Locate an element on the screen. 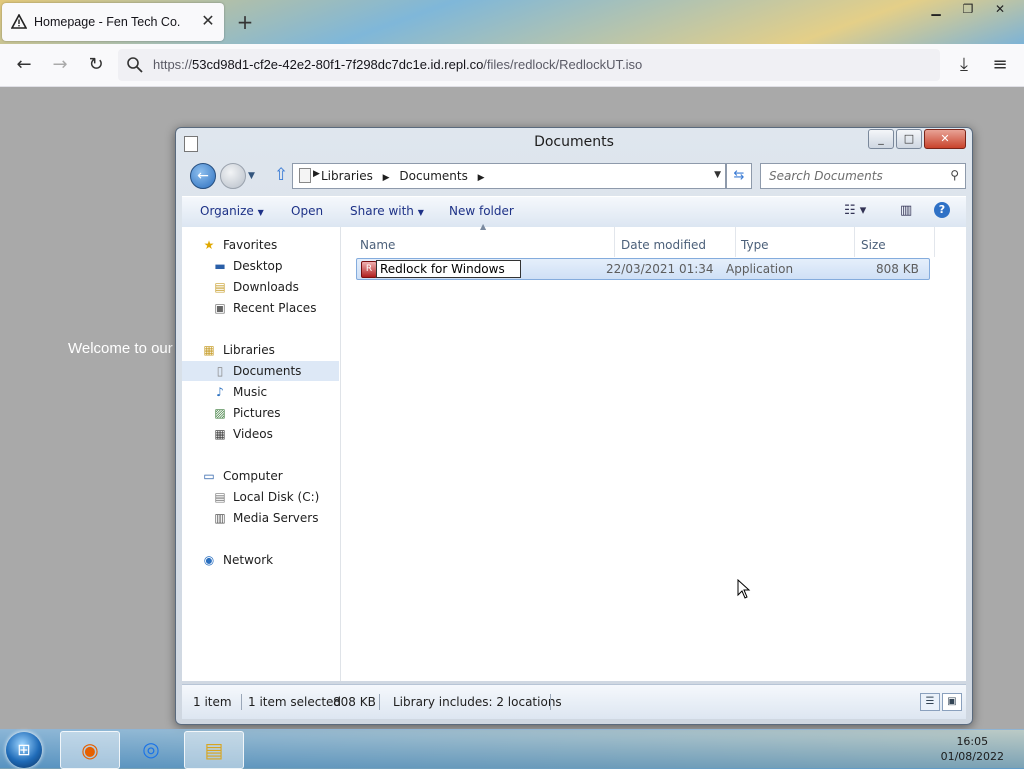 The image size is (1024, 769). clock-date: 01/08/2022 is located at coordinates (972, 756).